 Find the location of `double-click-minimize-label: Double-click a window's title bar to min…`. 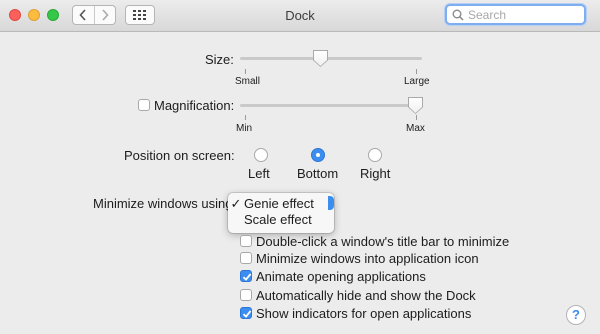

double-click-minimize-label: Double-click a window's title bar to min… is located at coordinates (383, 241).